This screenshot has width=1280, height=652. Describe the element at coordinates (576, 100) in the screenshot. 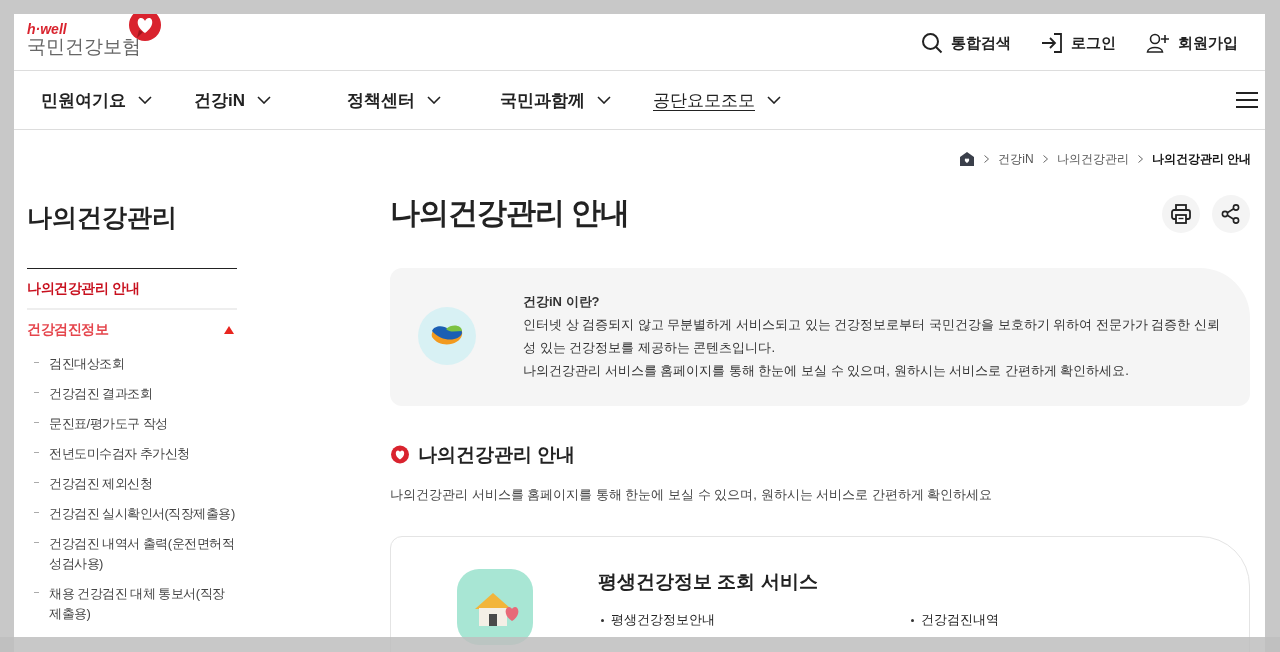

I see `nav-menu-item: 국민과함께` at that location.